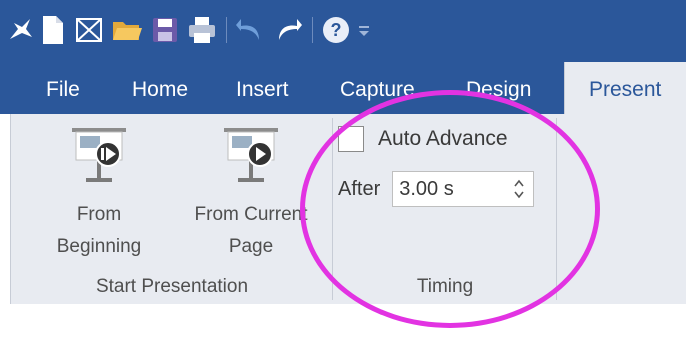 Image resolution: width=686 pixels, height=338 pixels. What do you see at coordinates (89, 30) in the screenshot?
I see `template-icon` at bounding box center [89, 30].